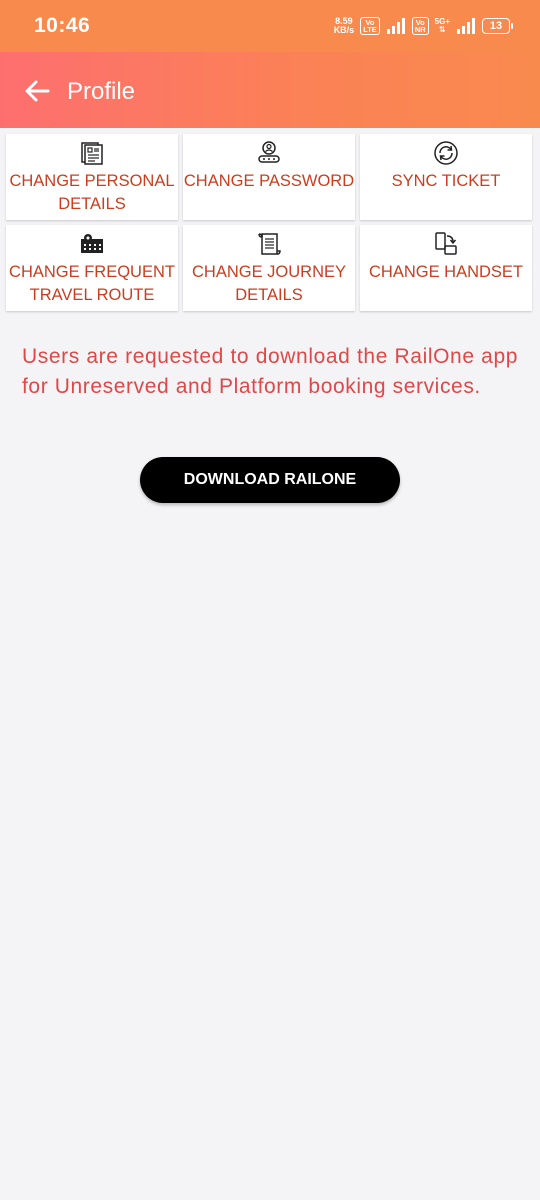 Image resolution: width=540 pixels, height=1200 pixels. I want to click on change-journey-details-button: CHANGE JOURNEY DETAILS, so click(269, 268).